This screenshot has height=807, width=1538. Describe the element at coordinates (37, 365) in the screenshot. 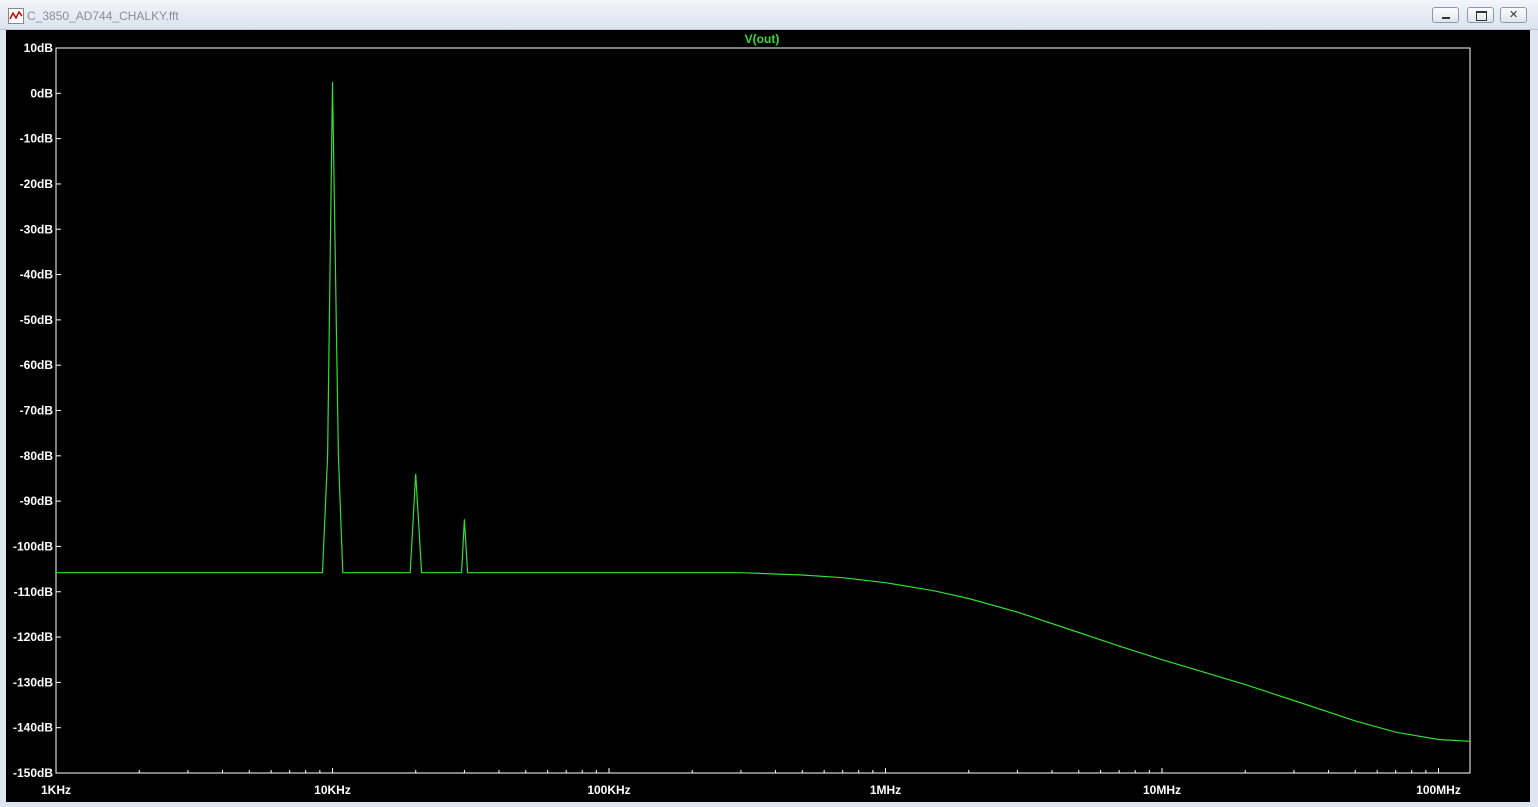

I see `y-tick-label: -60dB` at that location.